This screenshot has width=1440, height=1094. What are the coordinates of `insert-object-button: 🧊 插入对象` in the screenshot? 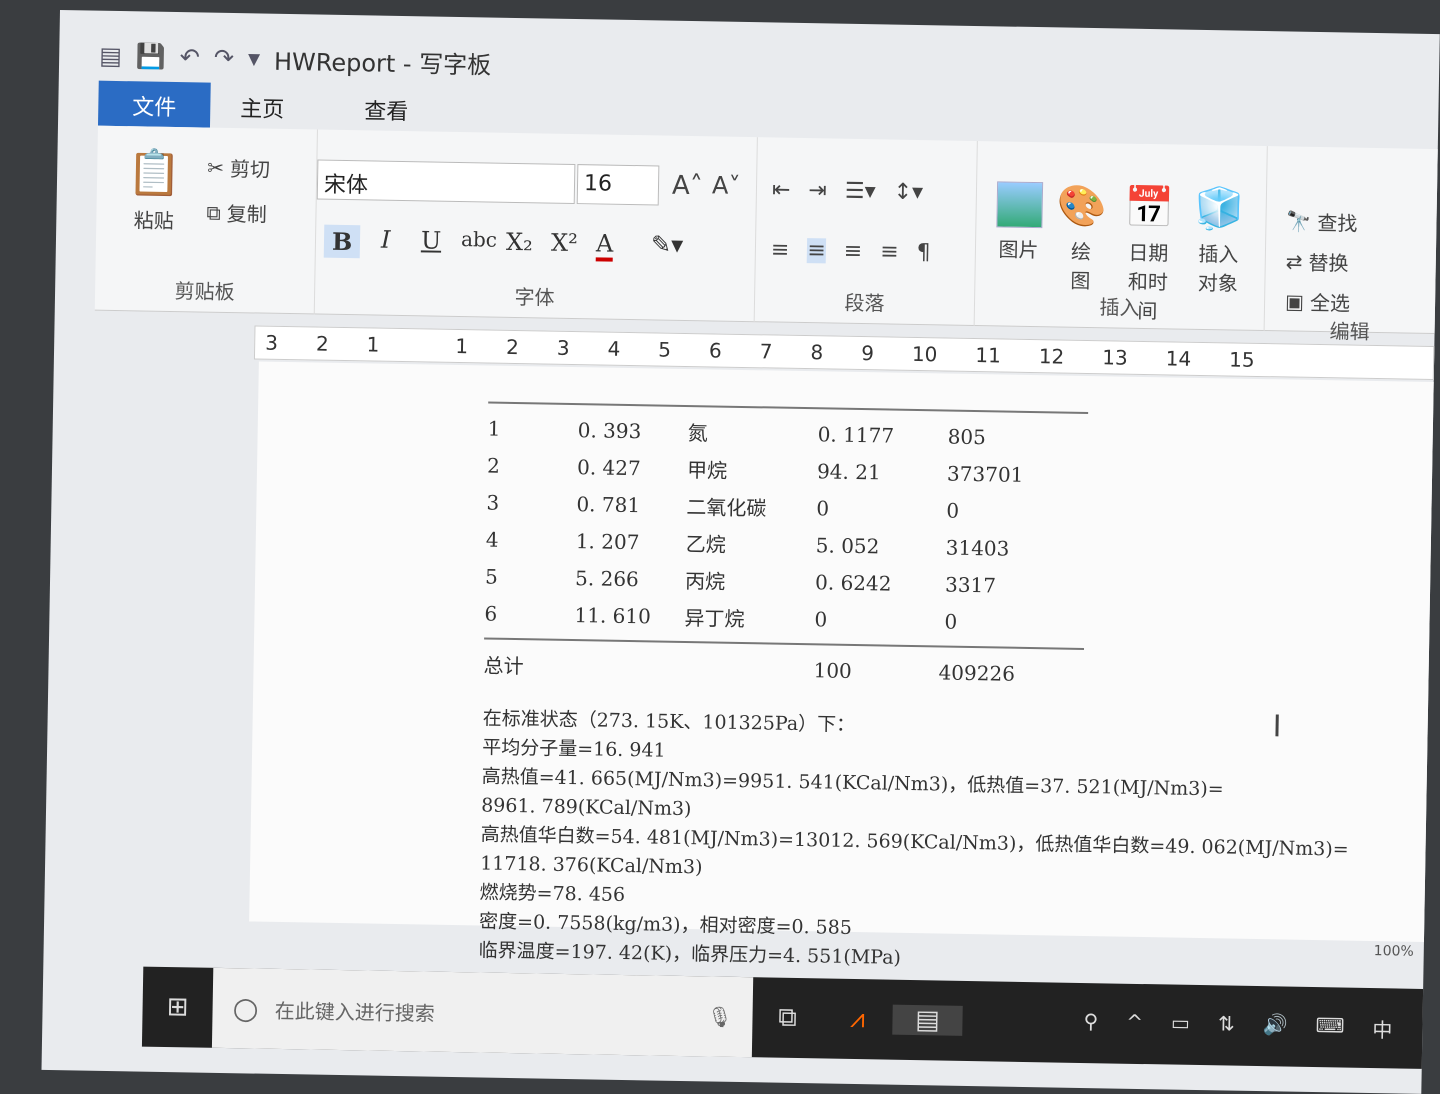 It's located at (1218, 241).